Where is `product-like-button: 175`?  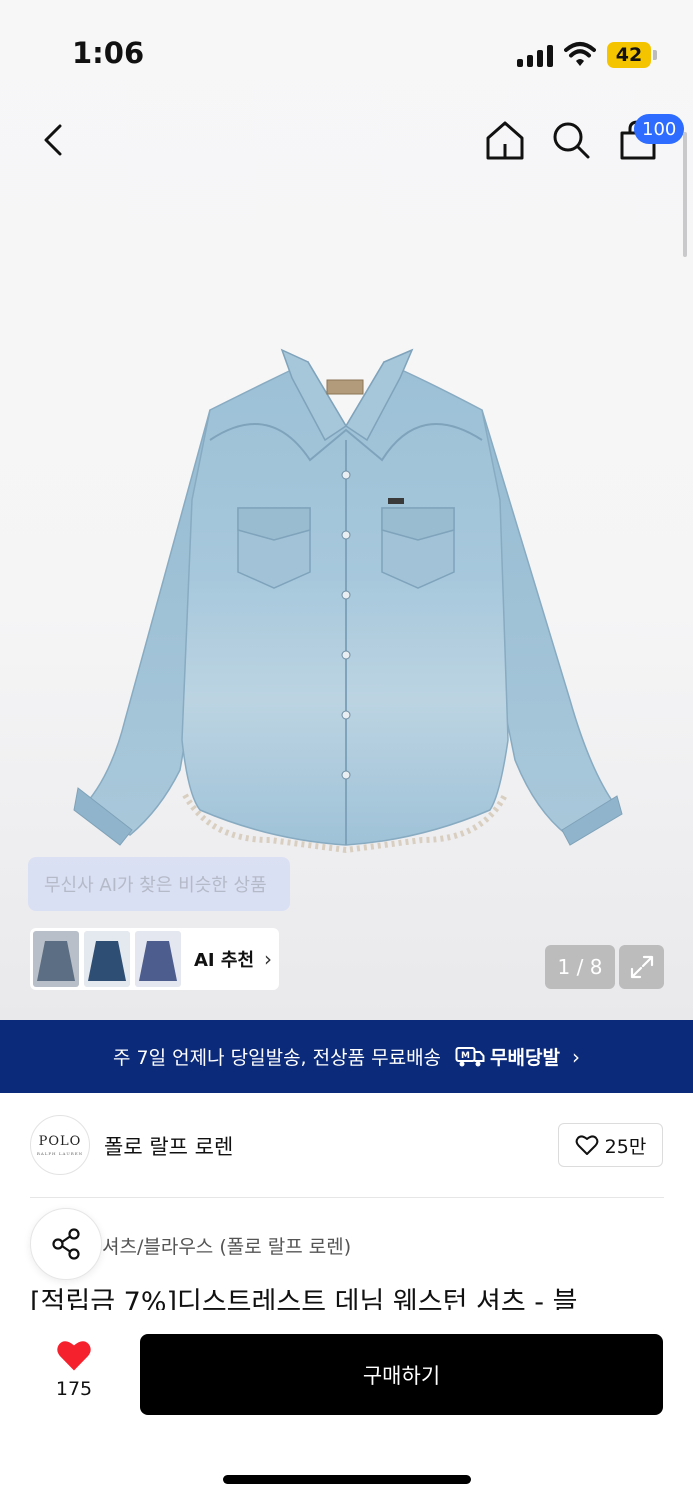 product-like-button: 175 is located at coordinates (74, 1378).